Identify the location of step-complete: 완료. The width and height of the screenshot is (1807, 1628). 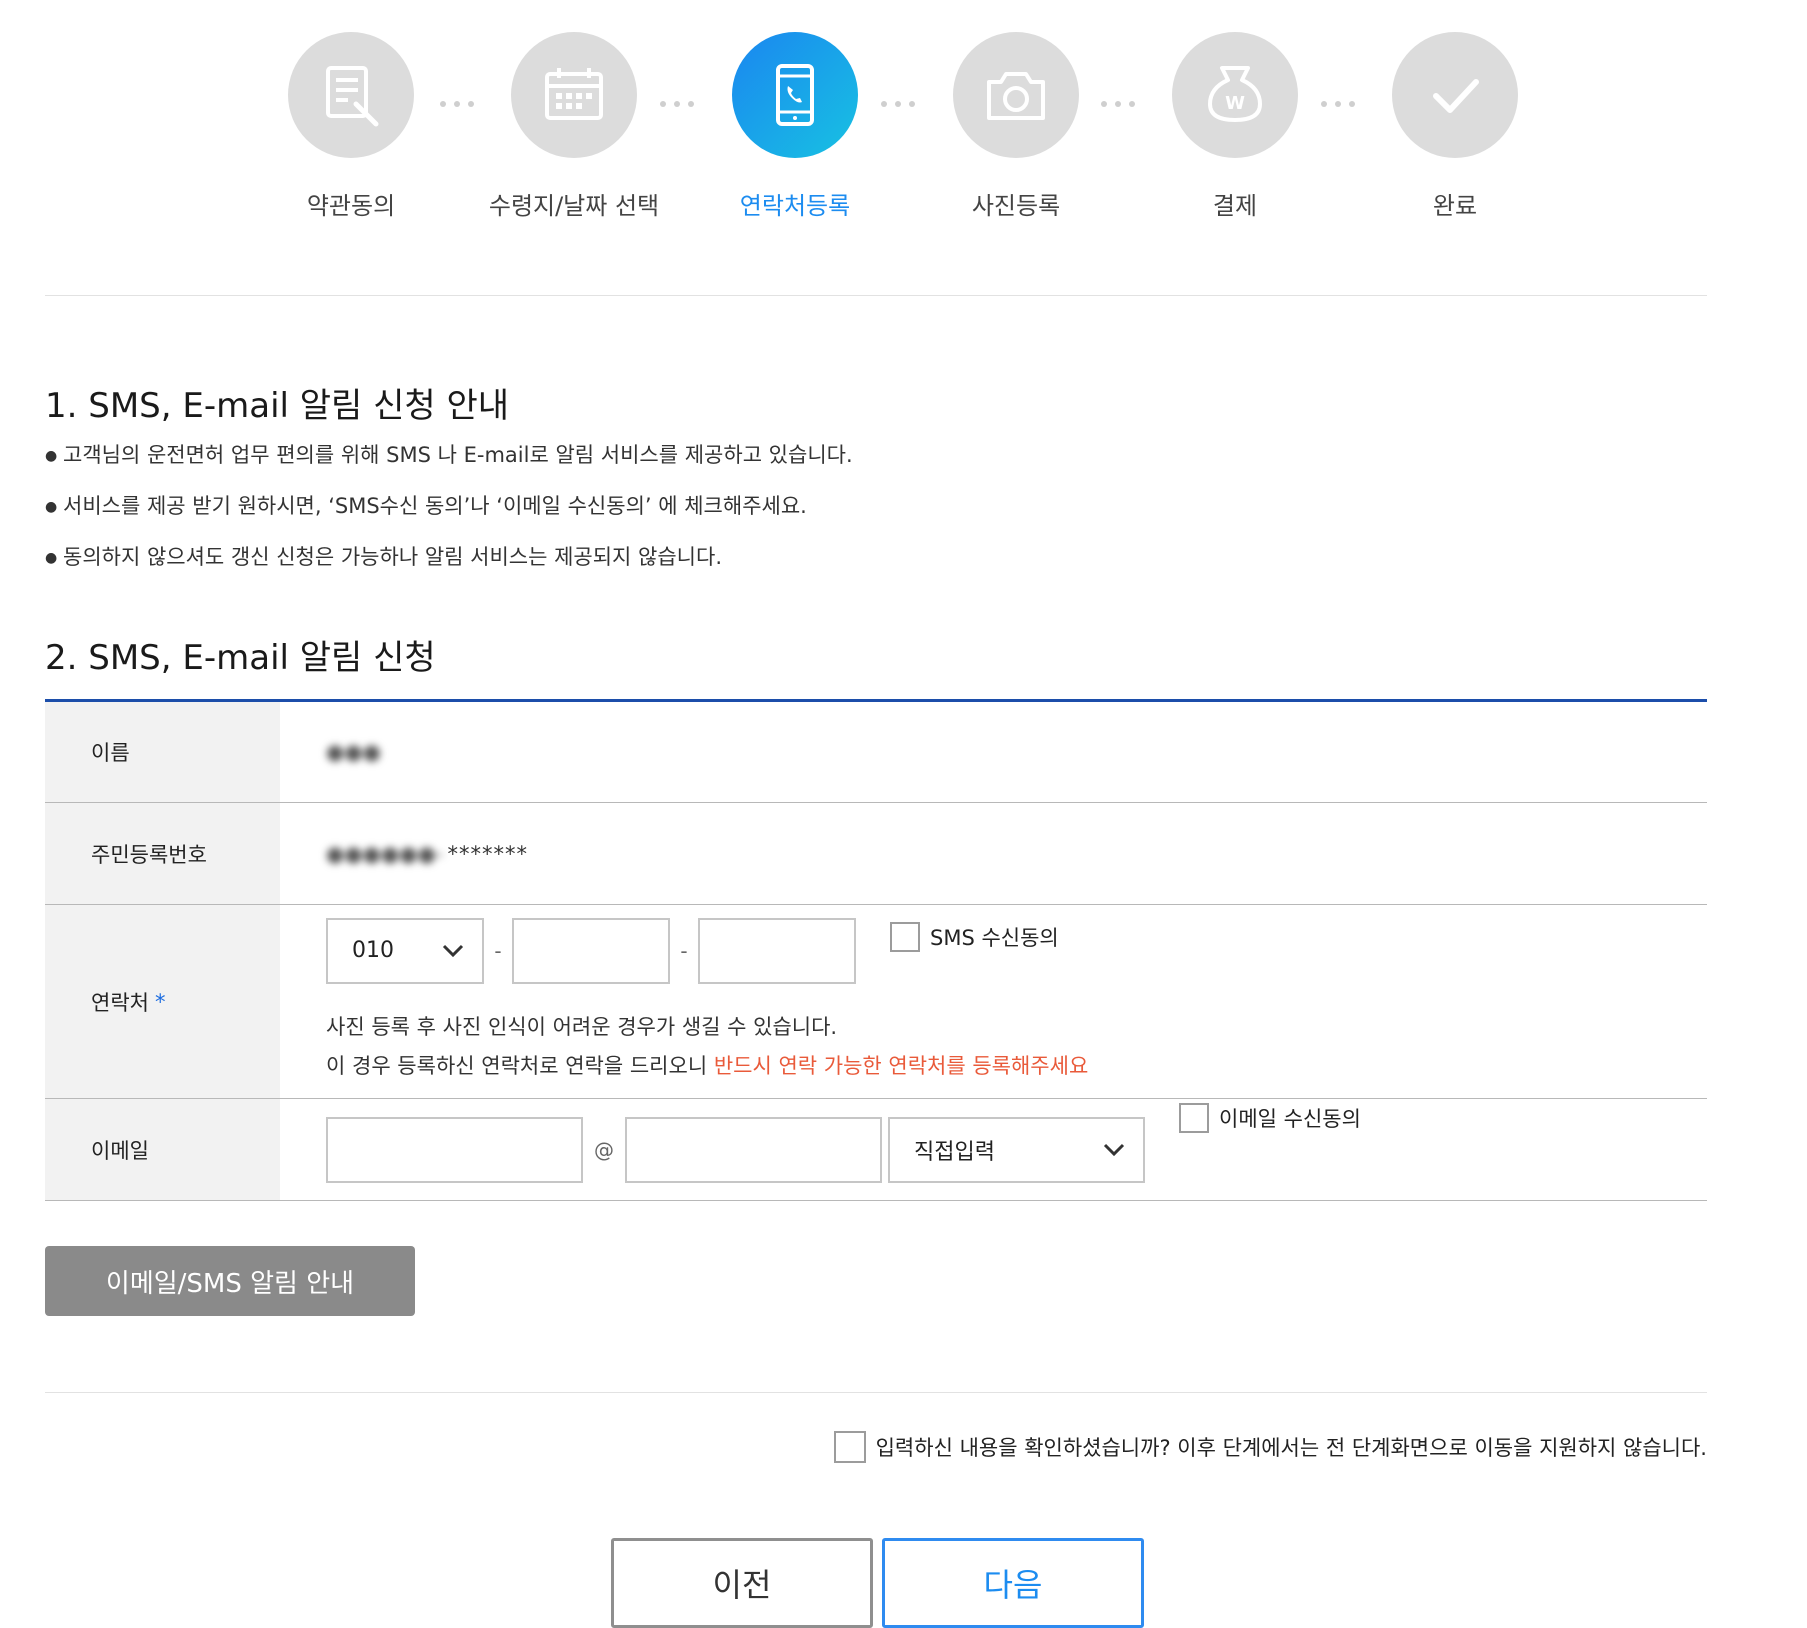
(1455, 126).